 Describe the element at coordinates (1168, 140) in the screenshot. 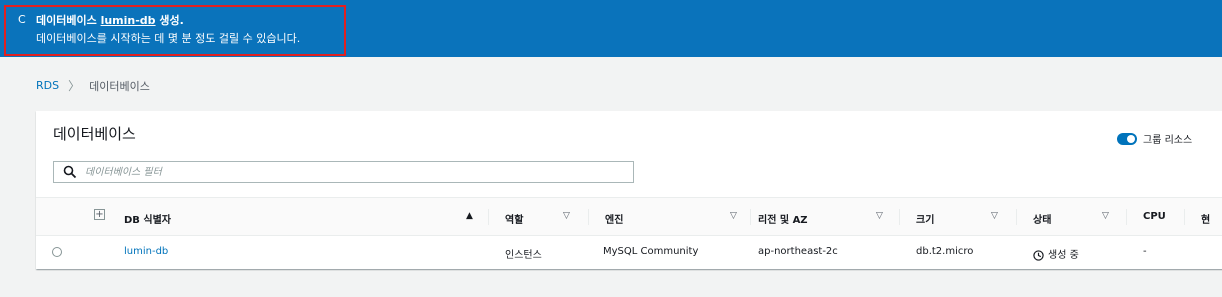

I see `toggle-label: 그룹 리소스` at that location.